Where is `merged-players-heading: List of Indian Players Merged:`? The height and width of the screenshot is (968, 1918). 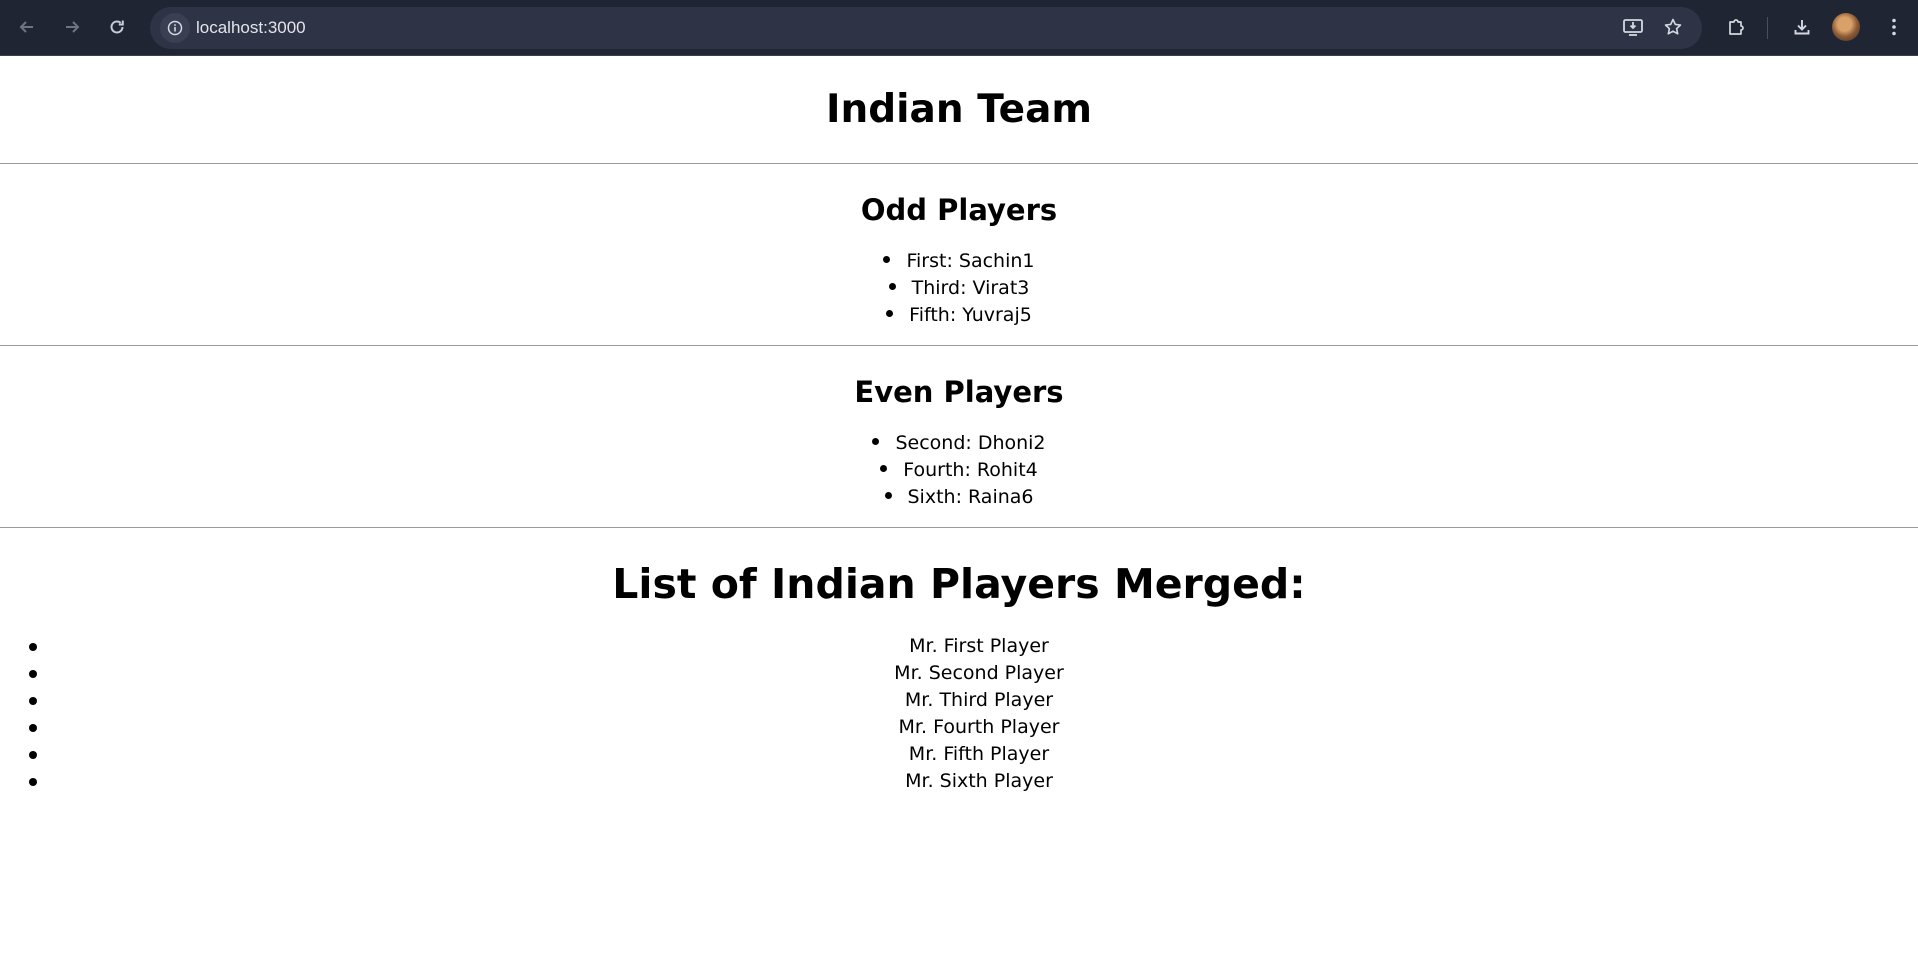 merged-players-heading: List of Indian Players Merged: is located at coordinates (959, 584).